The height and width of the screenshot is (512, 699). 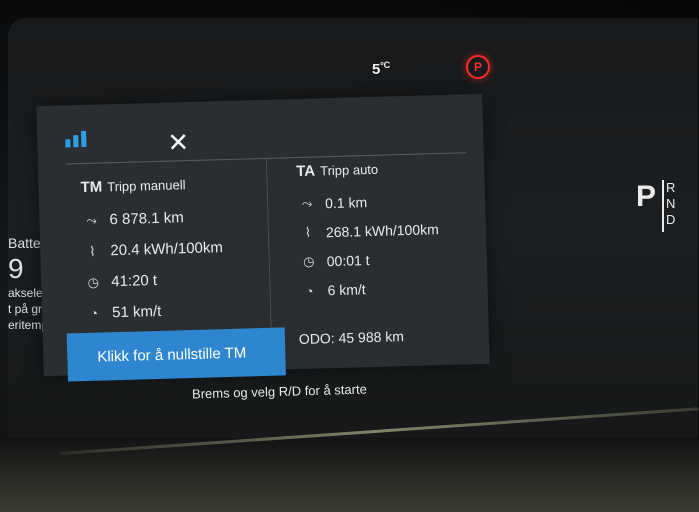 What do you see at coordinates (348, 261) in the screenshot?
I see `trip-auto-time: 00:01 t` at bounding box center [348, 261].